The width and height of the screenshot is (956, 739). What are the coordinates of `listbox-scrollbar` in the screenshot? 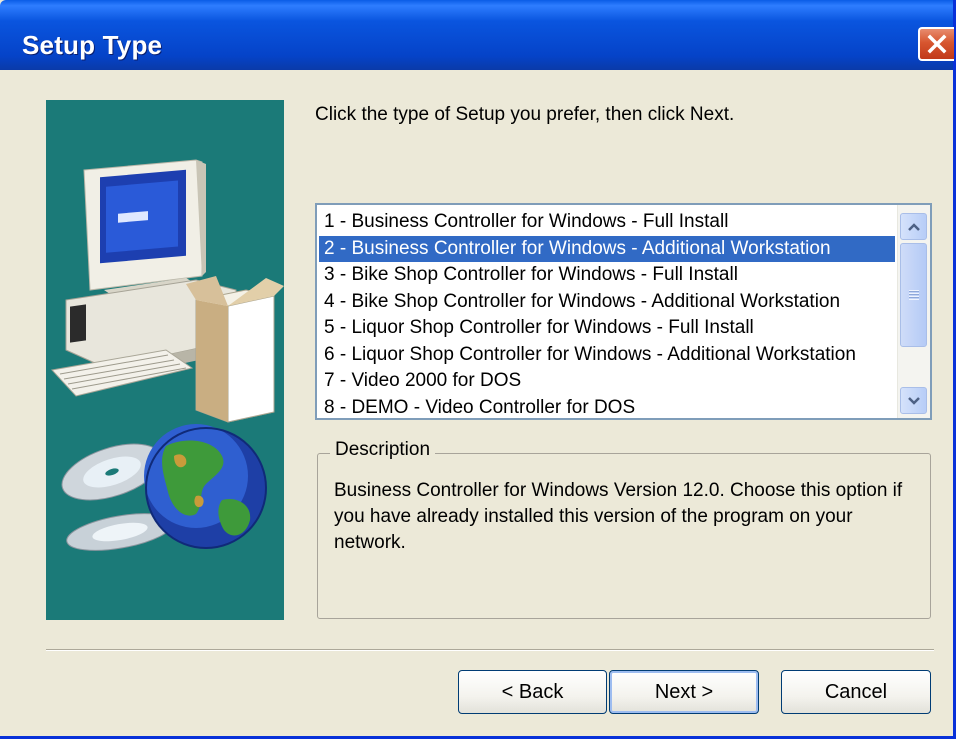 It's located at (913, 311).